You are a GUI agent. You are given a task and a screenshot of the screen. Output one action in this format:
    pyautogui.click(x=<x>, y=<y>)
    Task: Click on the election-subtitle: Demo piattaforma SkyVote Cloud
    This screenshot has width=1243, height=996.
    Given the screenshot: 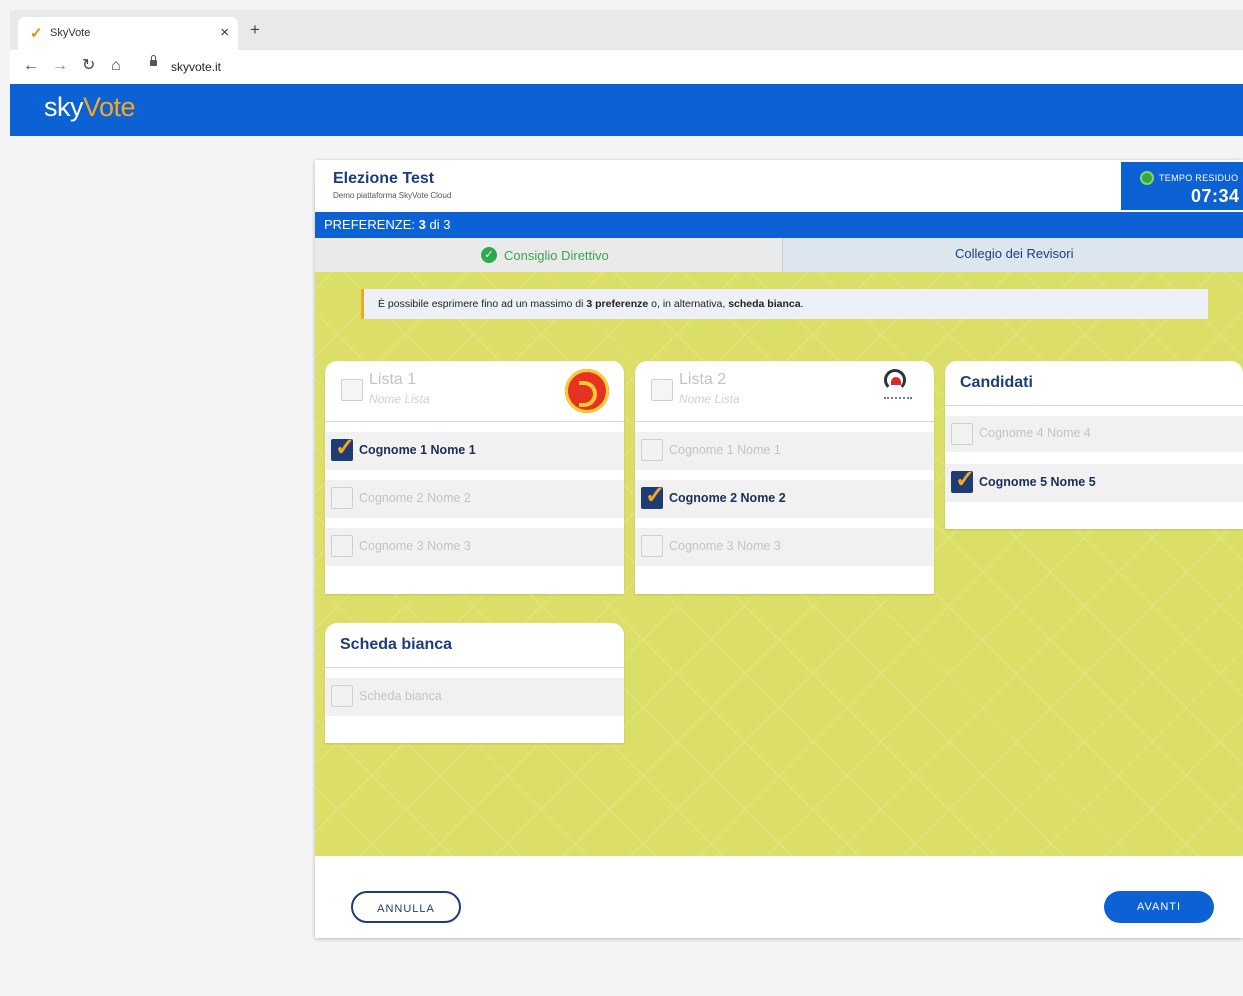 What is the action you would take?
    pyautogui.click(x=392, y=195)
    